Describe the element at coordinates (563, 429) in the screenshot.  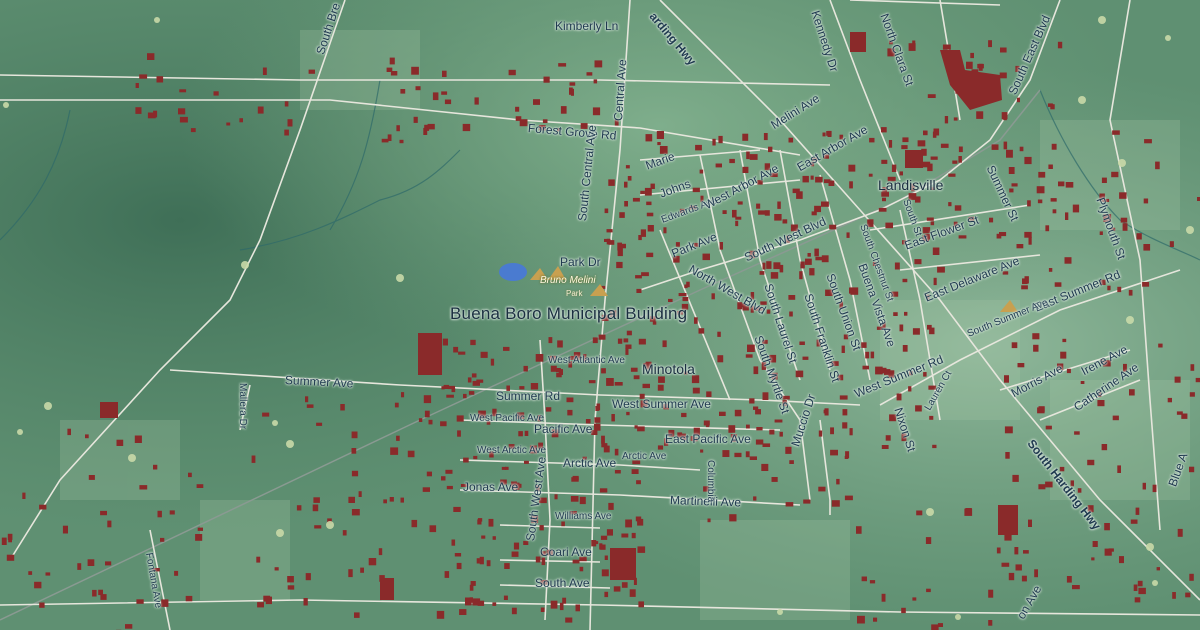
I see `street-label-pacific-ave: Pacific Ave` at that location.